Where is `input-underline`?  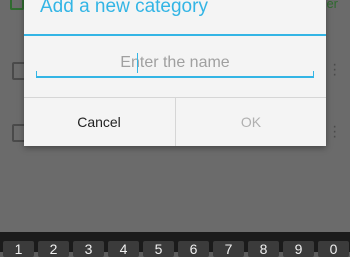
input-underline is located at coordinates (175, 74).